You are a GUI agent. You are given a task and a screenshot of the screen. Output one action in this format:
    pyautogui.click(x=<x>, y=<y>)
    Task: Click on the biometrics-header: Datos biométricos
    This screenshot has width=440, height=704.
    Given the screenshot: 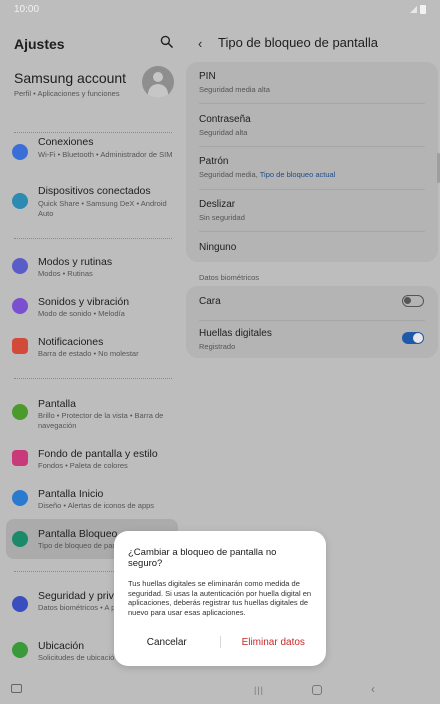 What is the action you would take?
    pyautogui.click(x=229, y=277)
    